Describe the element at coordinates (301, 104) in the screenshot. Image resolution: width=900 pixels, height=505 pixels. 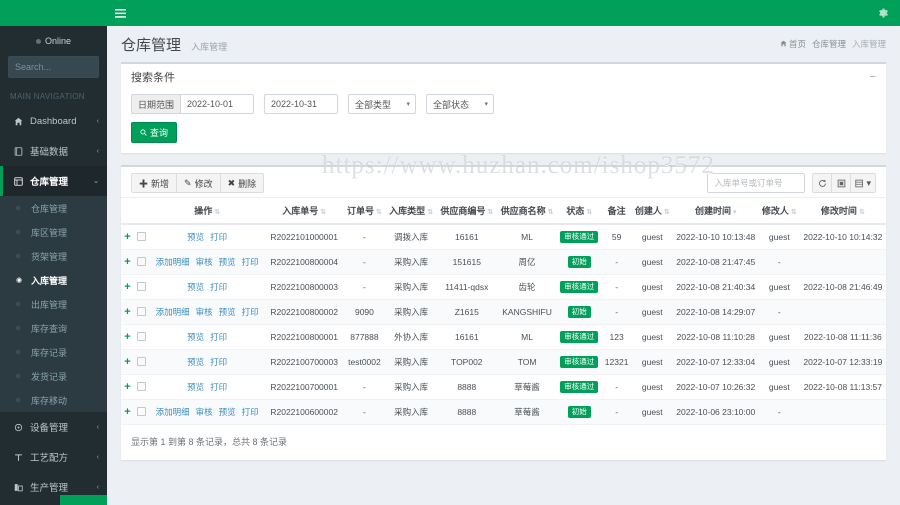
I see `date-to-input` at that location.